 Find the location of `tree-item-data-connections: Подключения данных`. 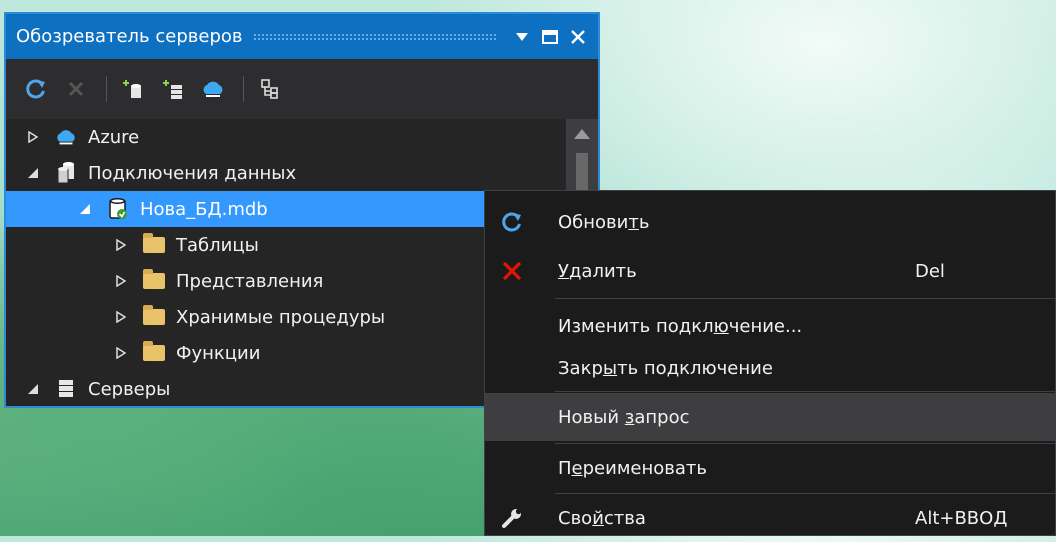

tree-item-data-connections: Подключения данных is located at coordinates (287, 173).